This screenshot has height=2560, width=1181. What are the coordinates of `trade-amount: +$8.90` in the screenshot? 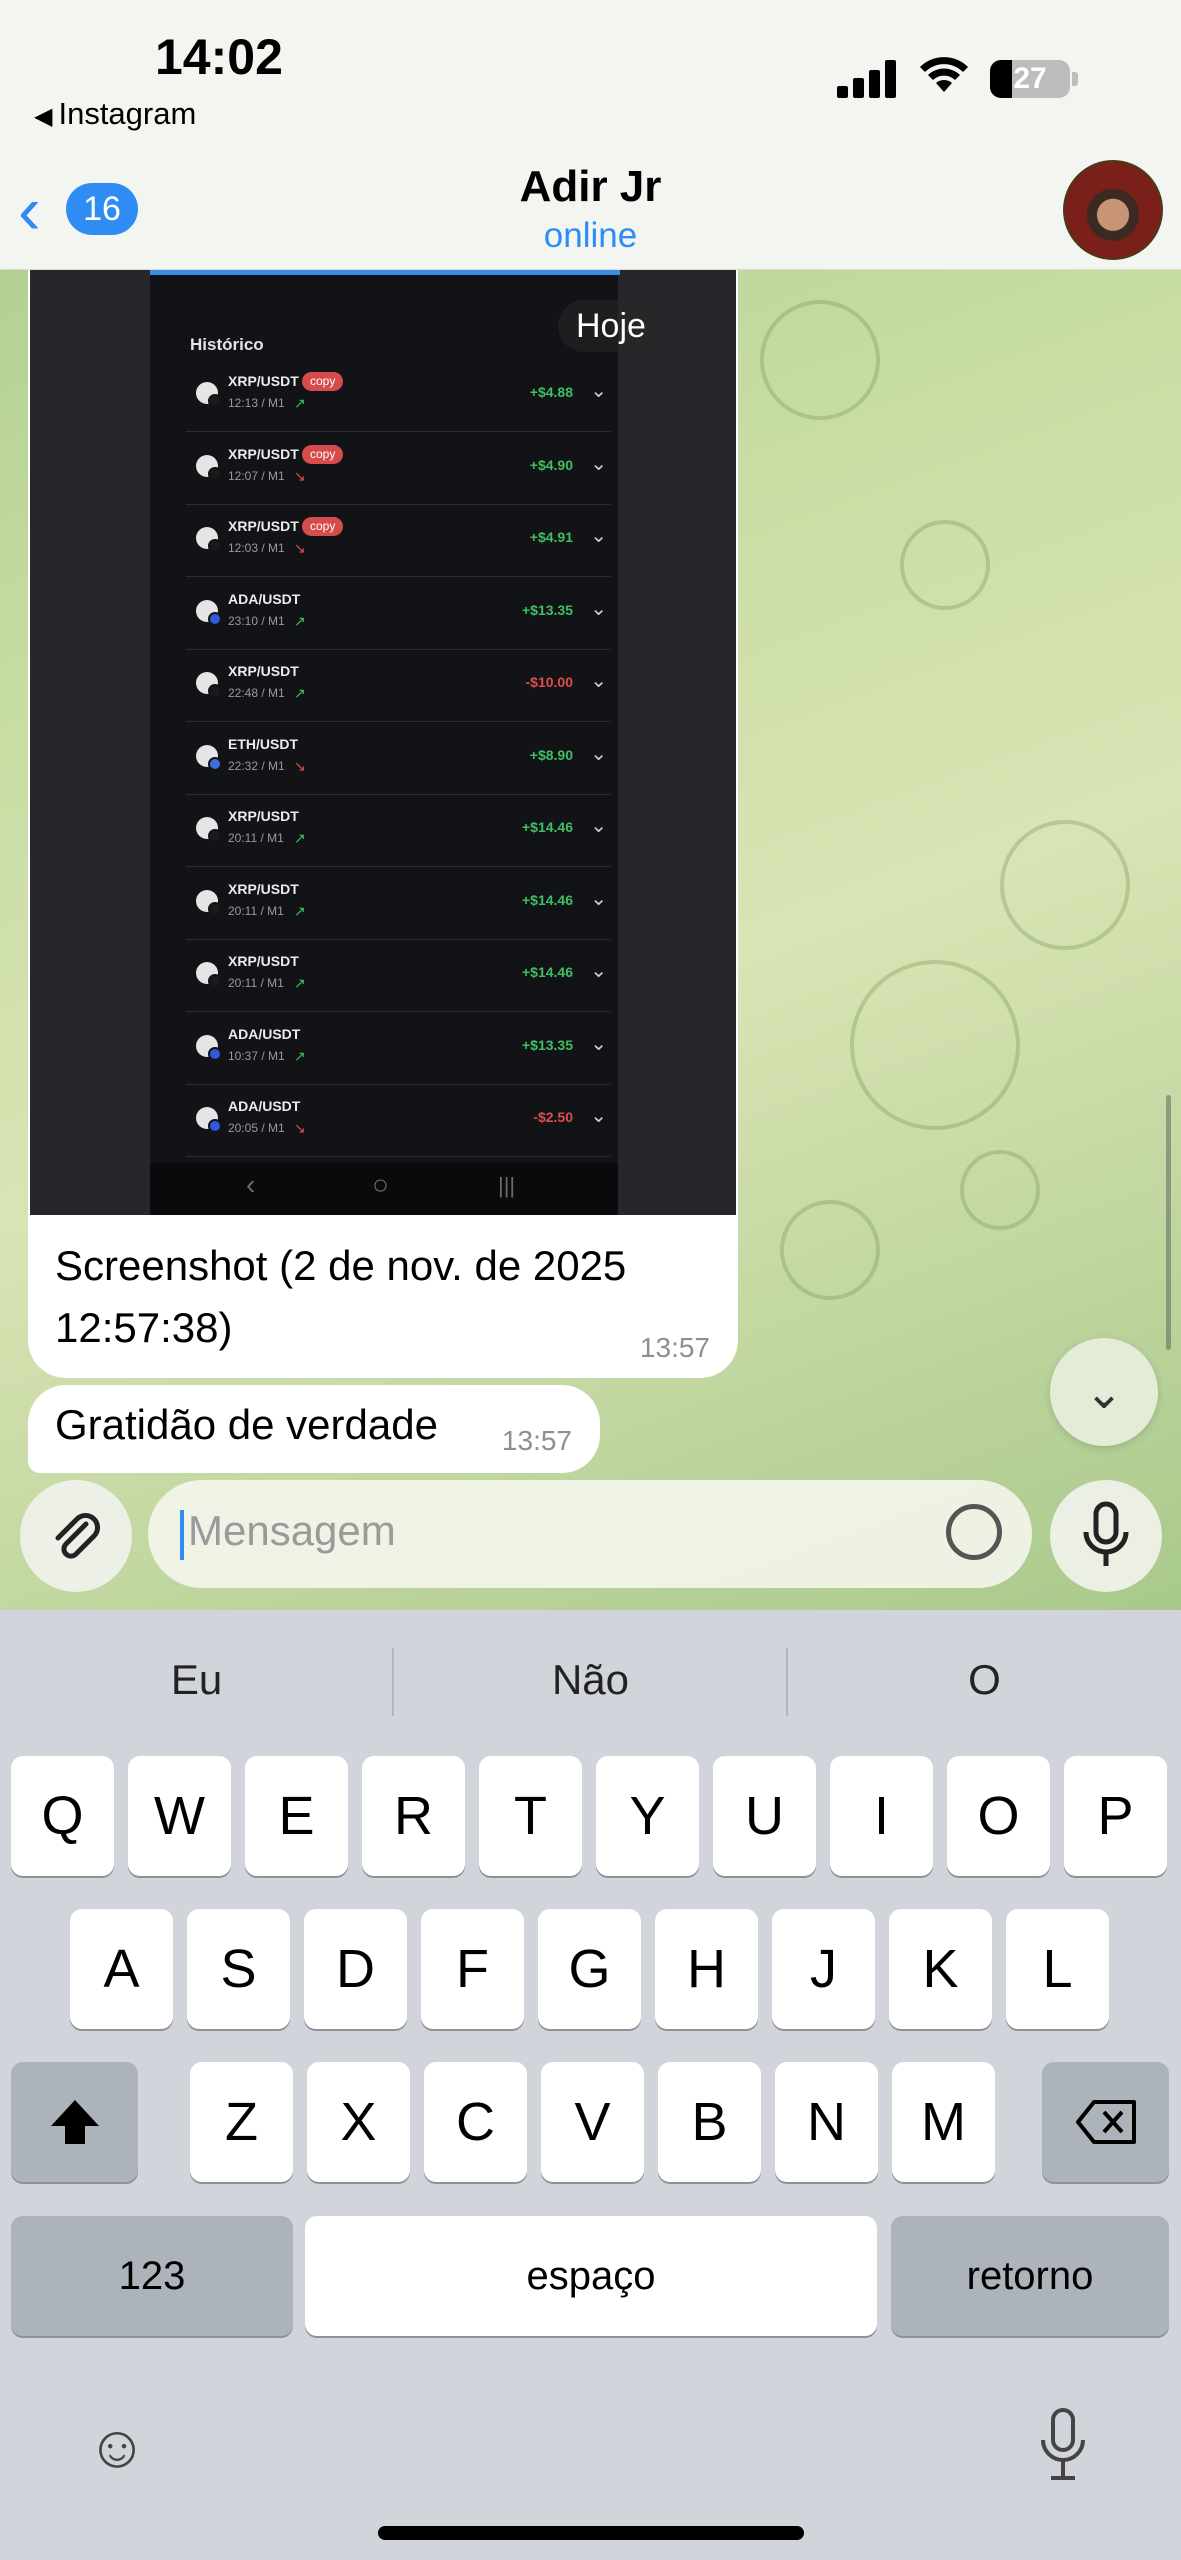 It's located at (551, 754).